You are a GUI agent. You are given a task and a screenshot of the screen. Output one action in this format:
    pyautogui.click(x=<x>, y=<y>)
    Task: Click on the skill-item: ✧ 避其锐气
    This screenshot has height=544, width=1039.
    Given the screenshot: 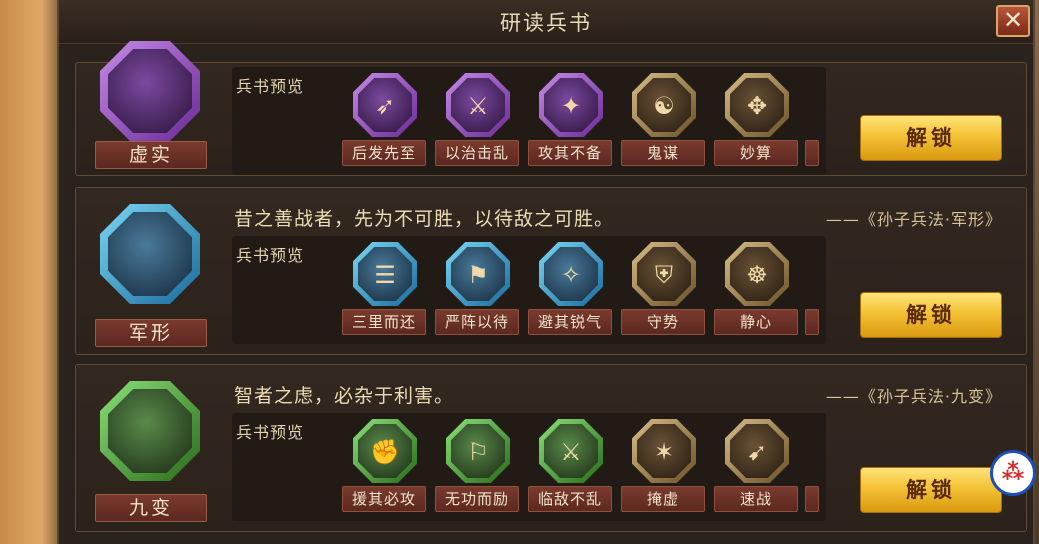 What is the action you would take?
    pyautogui.click(x=571, y=286)
    